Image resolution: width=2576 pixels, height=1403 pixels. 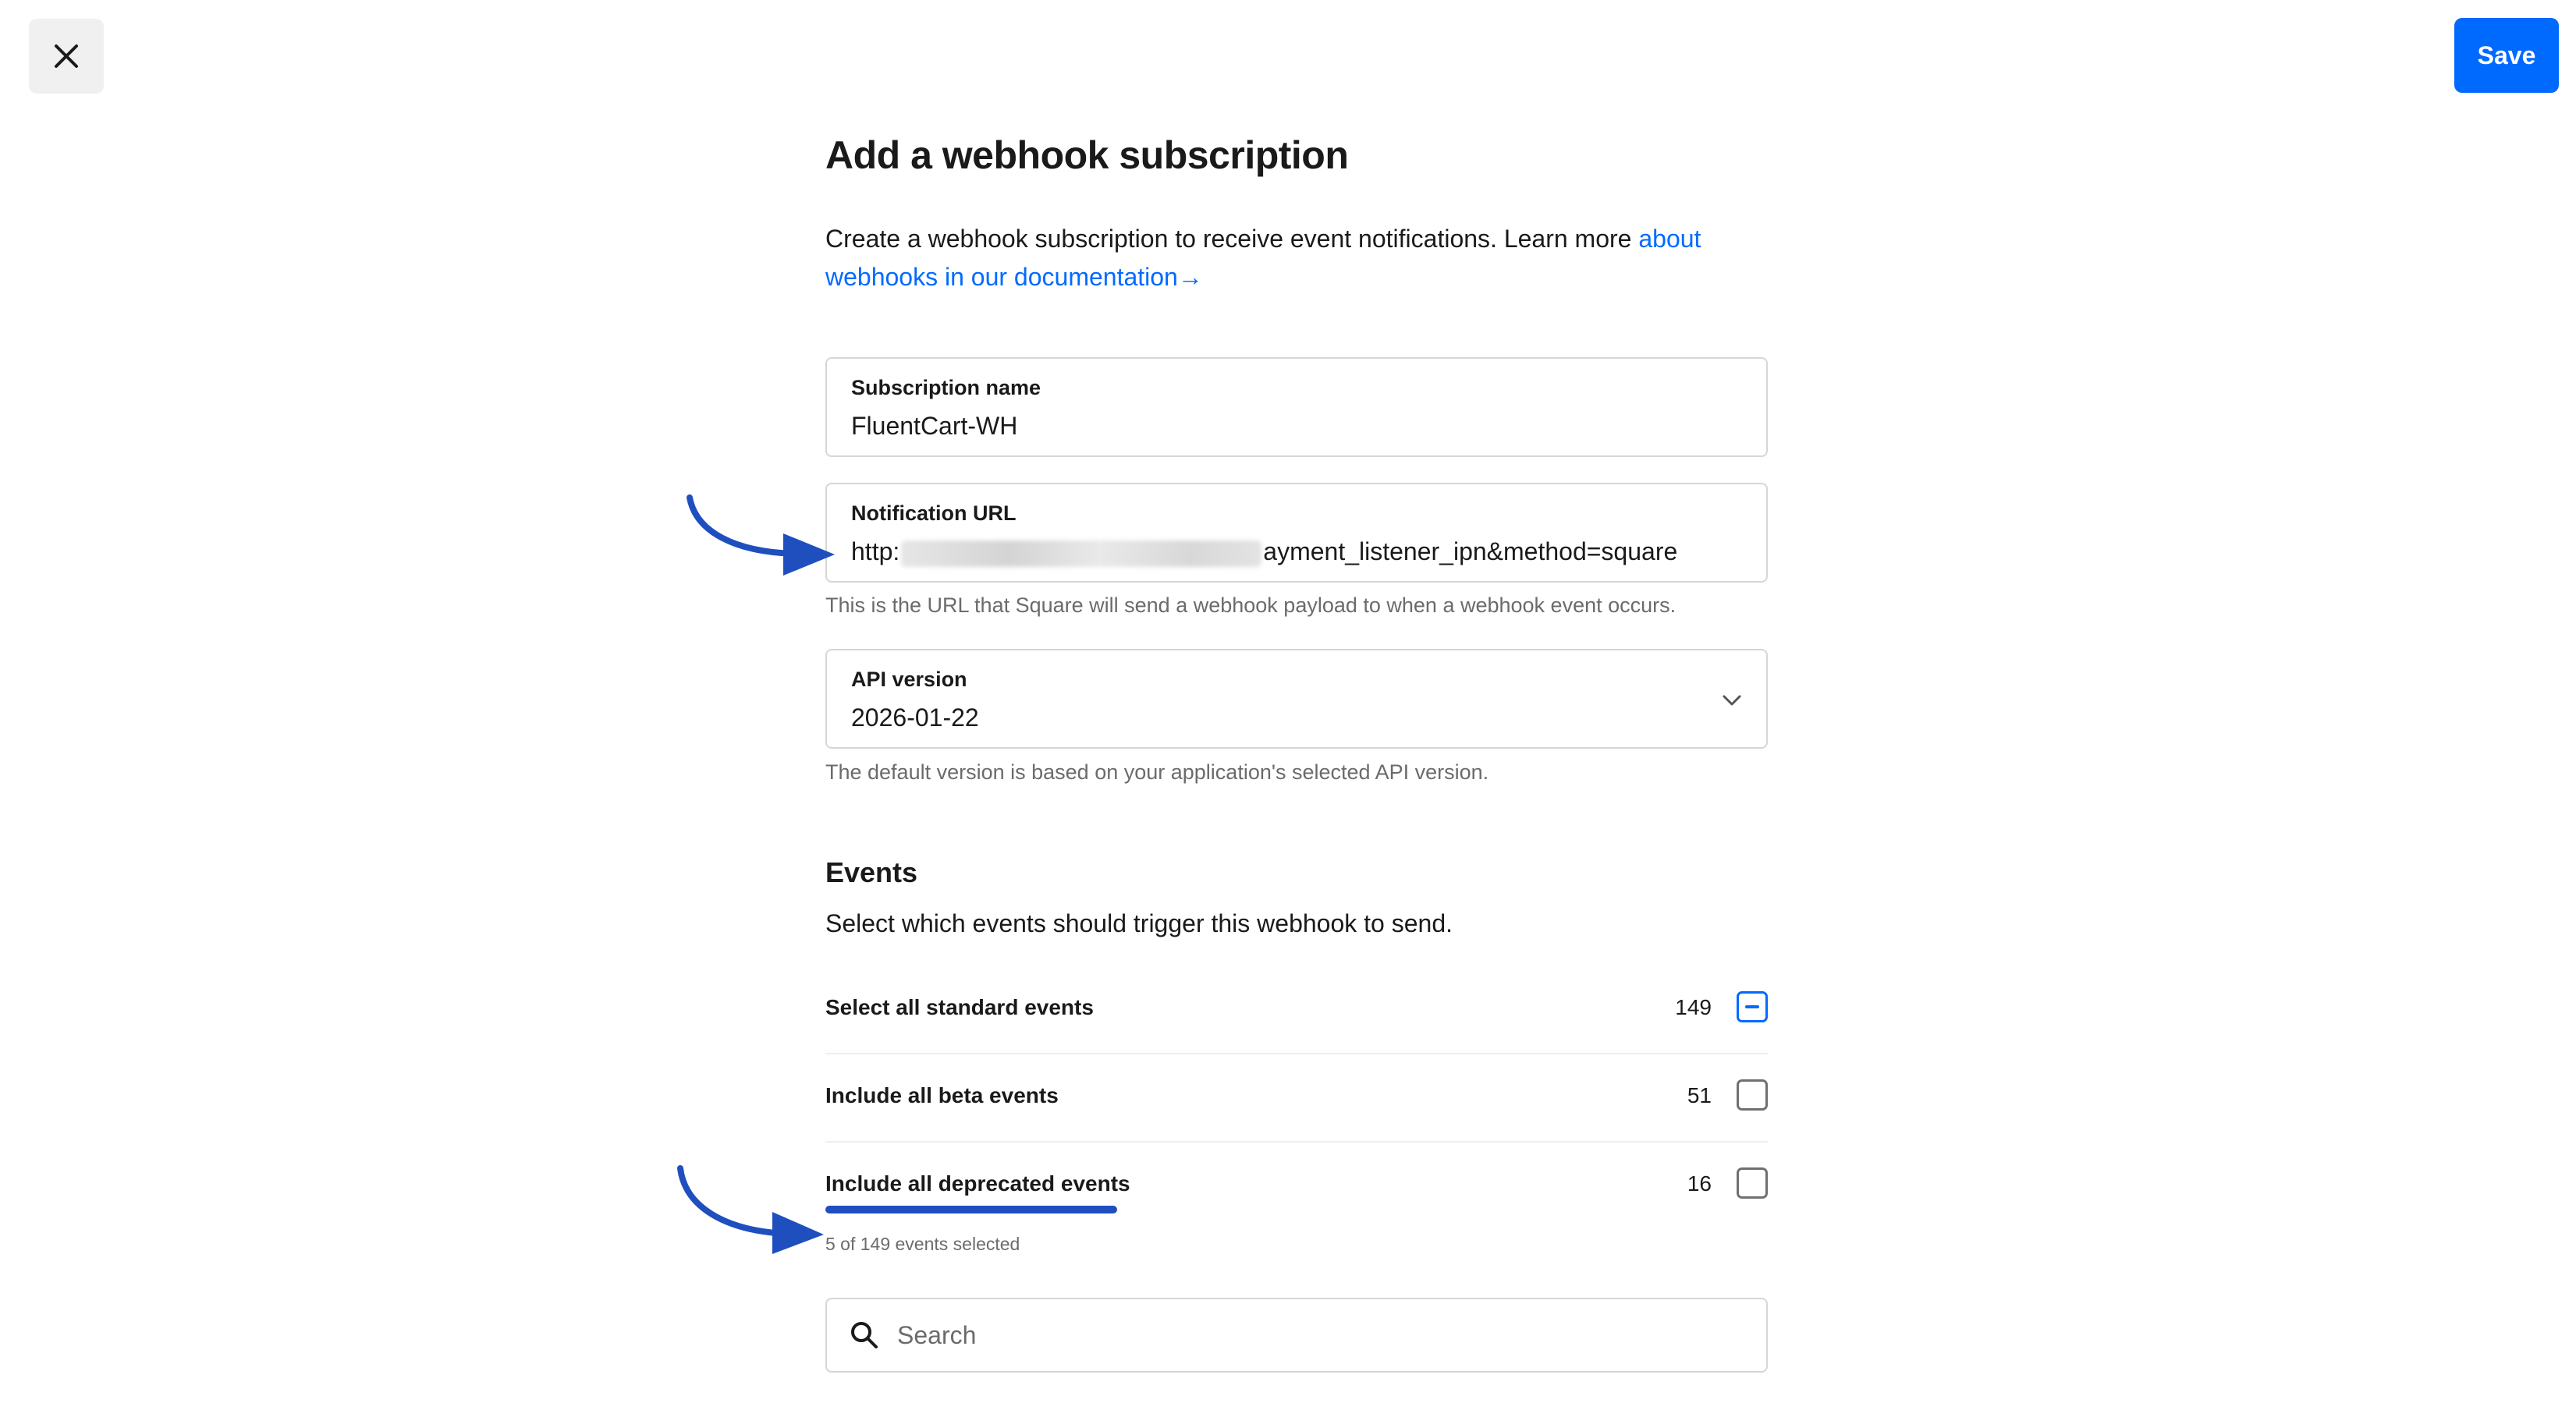 What do you see at coordinates (934, 513) in the screenshot?
I see `notification-url-label: Notification URL` at bounding box center [934, 513].